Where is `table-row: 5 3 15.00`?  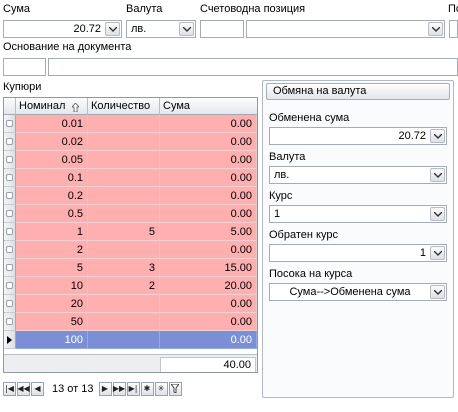
table-row: 5 3 15.00 is located at coordinates (130, 268).